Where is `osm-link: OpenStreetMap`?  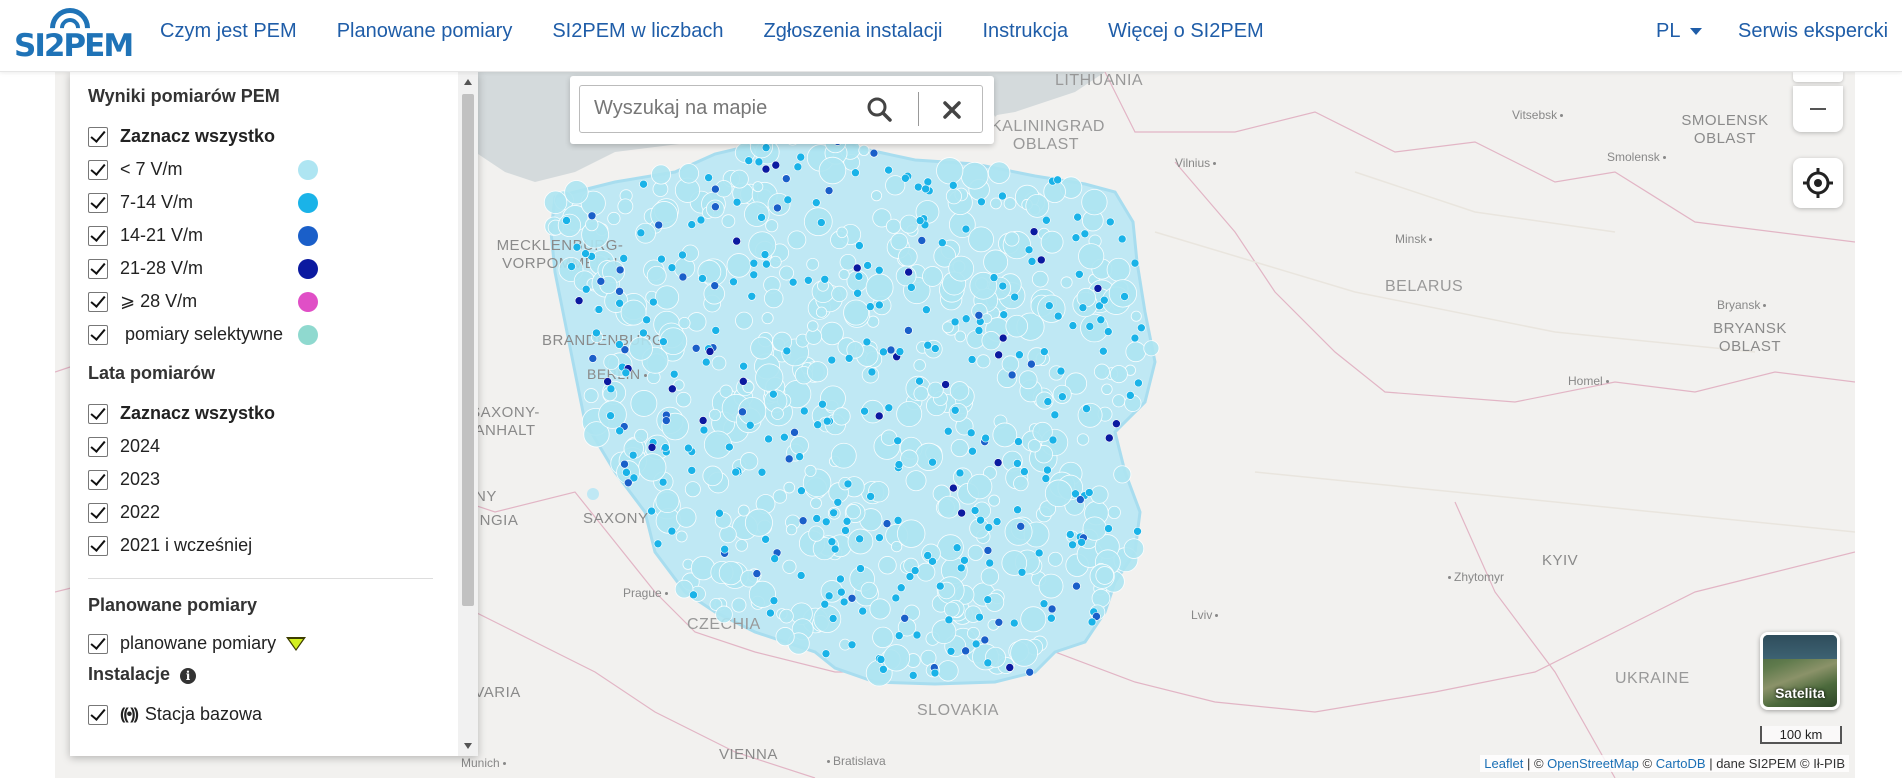 osm-link: OpenStreetMap is located at coordinates (1593, 763).